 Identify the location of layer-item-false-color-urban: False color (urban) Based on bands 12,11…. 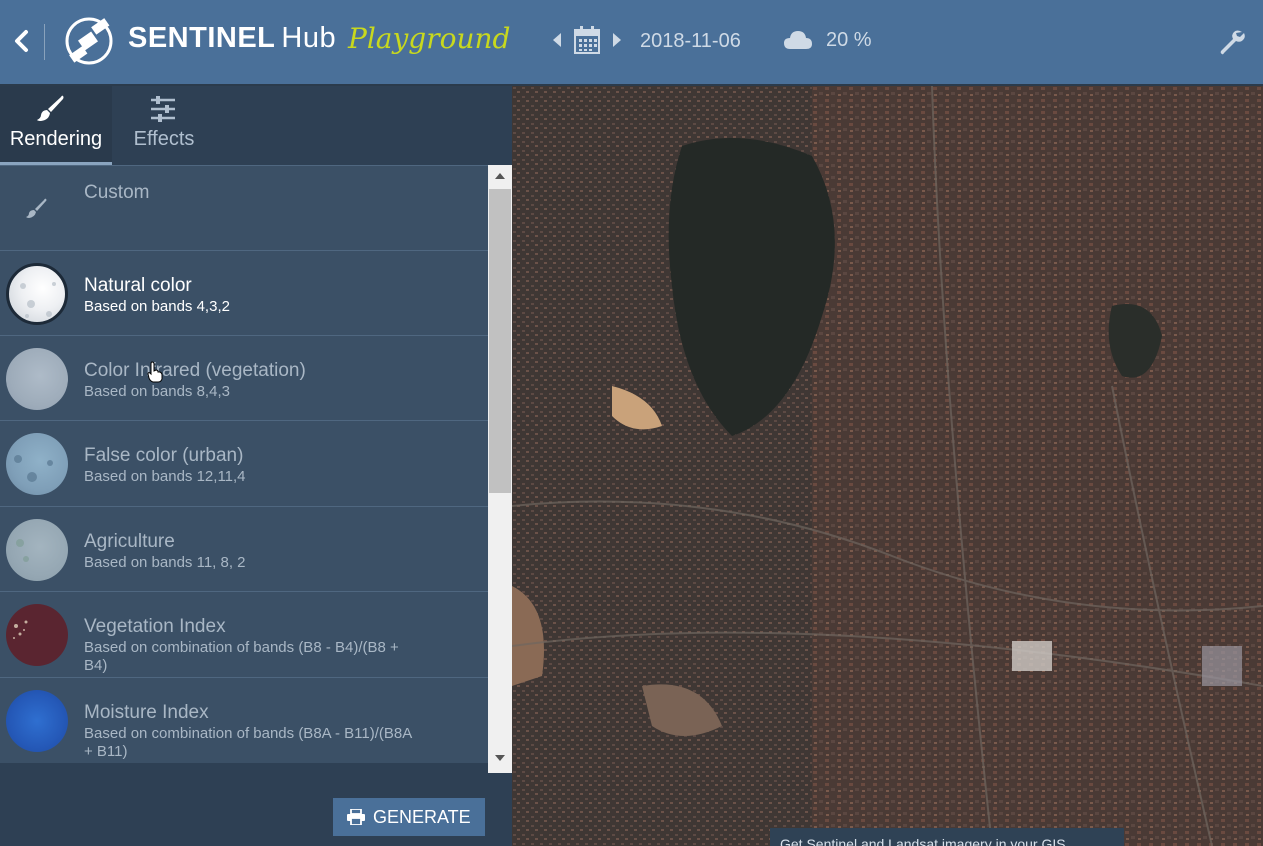
(244, 463).